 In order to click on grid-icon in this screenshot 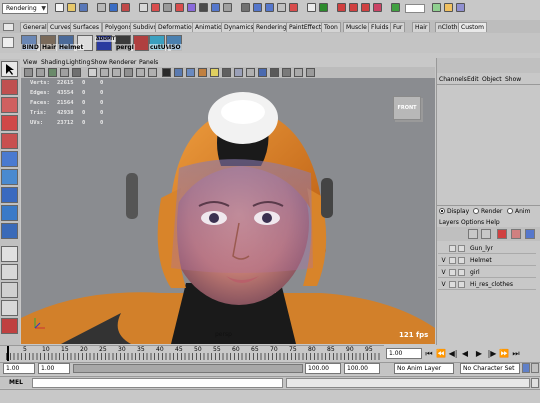, I will do `click(92, 72)`.